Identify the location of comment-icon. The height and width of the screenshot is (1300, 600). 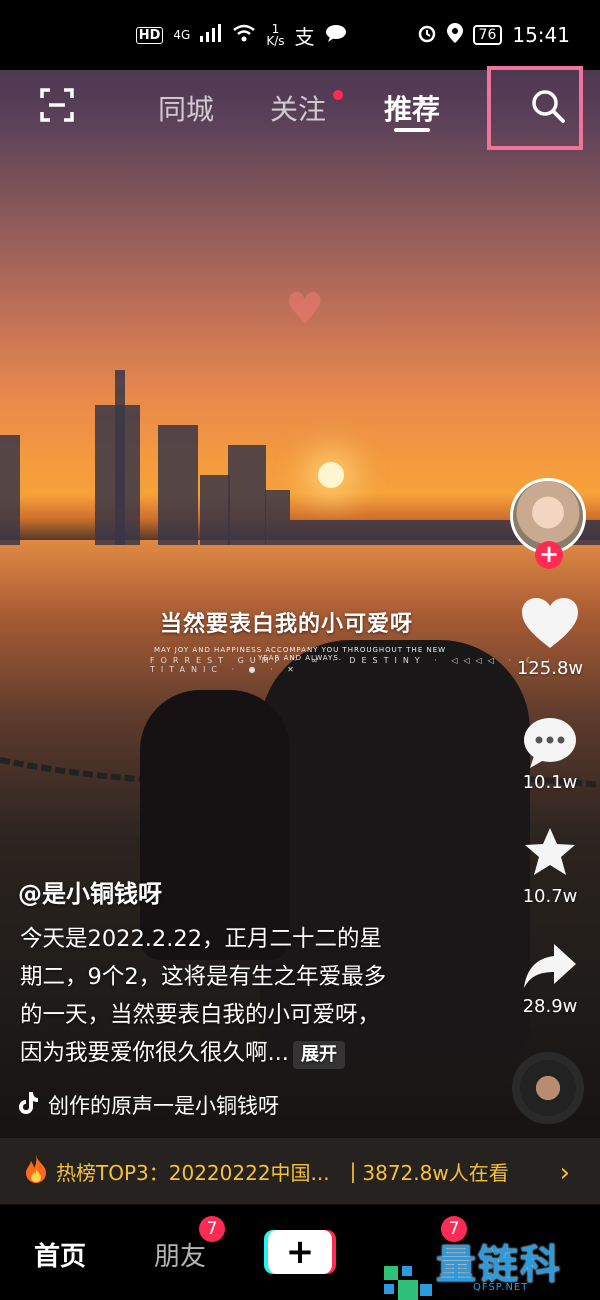
(550, 743).